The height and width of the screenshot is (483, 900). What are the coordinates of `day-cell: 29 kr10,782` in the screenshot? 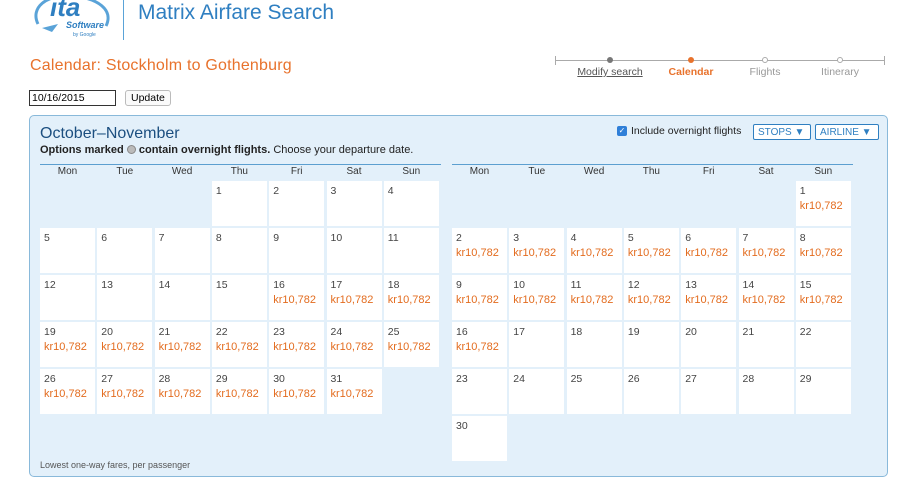 It's located at (239, 391).